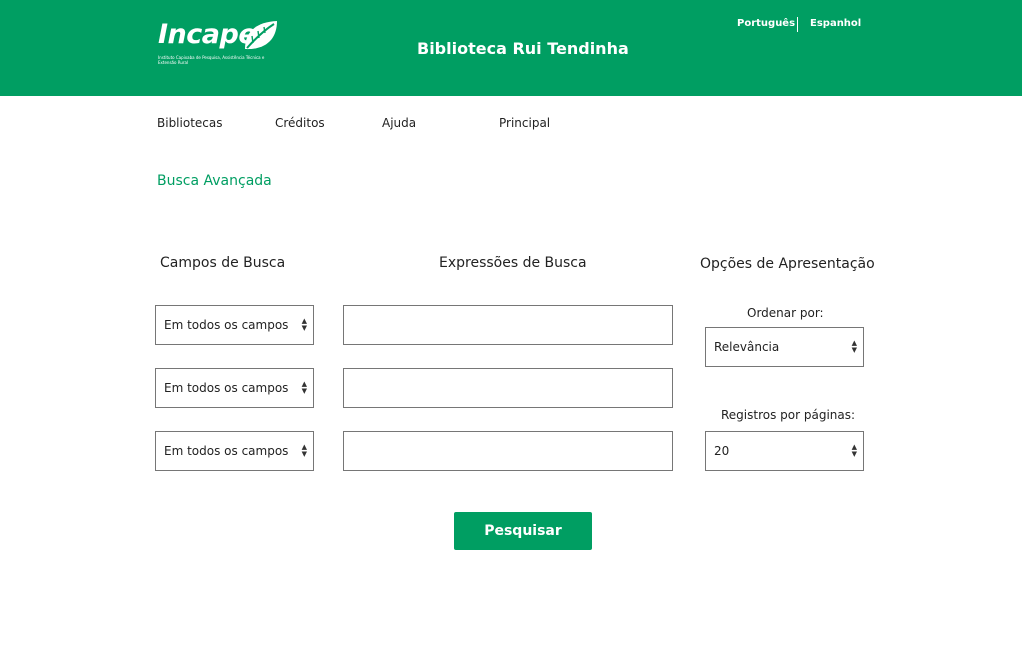  What do you see at coordinates (797, 24) in the screenshot?
I see `language-divider` at bounding box center [797, 24].